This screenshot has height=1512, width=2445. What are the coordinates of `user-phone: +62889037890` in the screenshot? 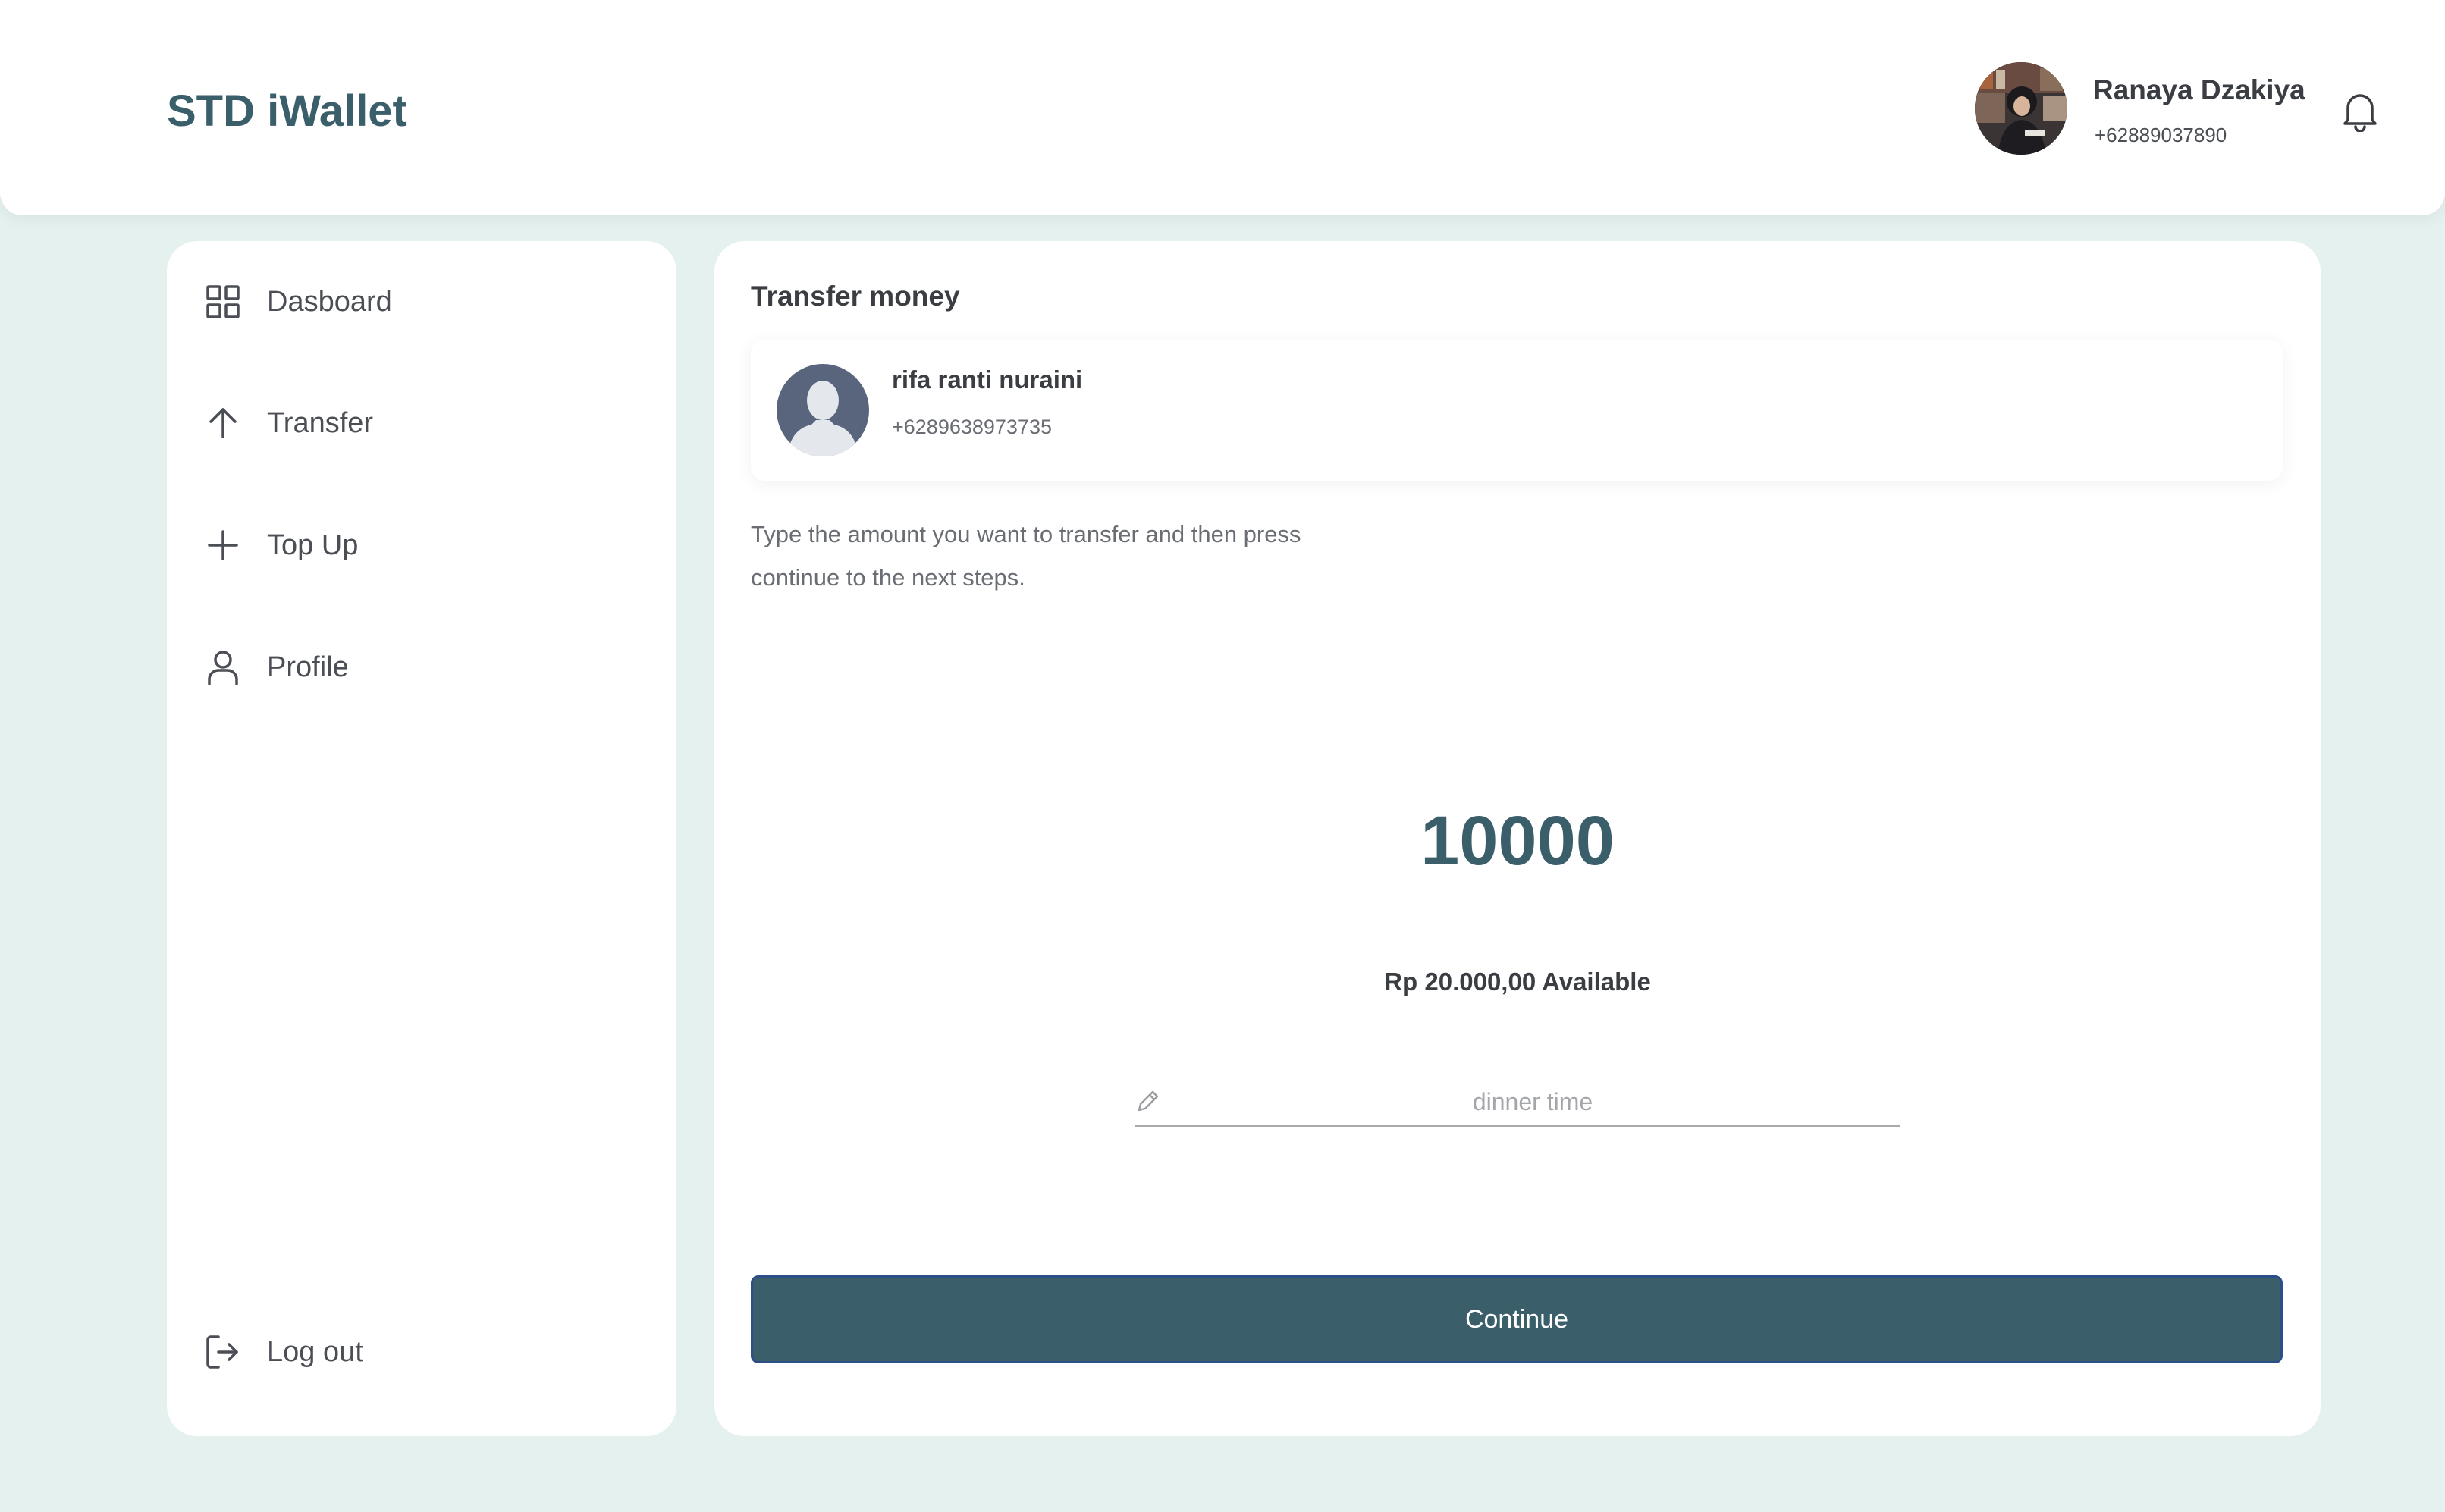 It's located at (2161, 135).